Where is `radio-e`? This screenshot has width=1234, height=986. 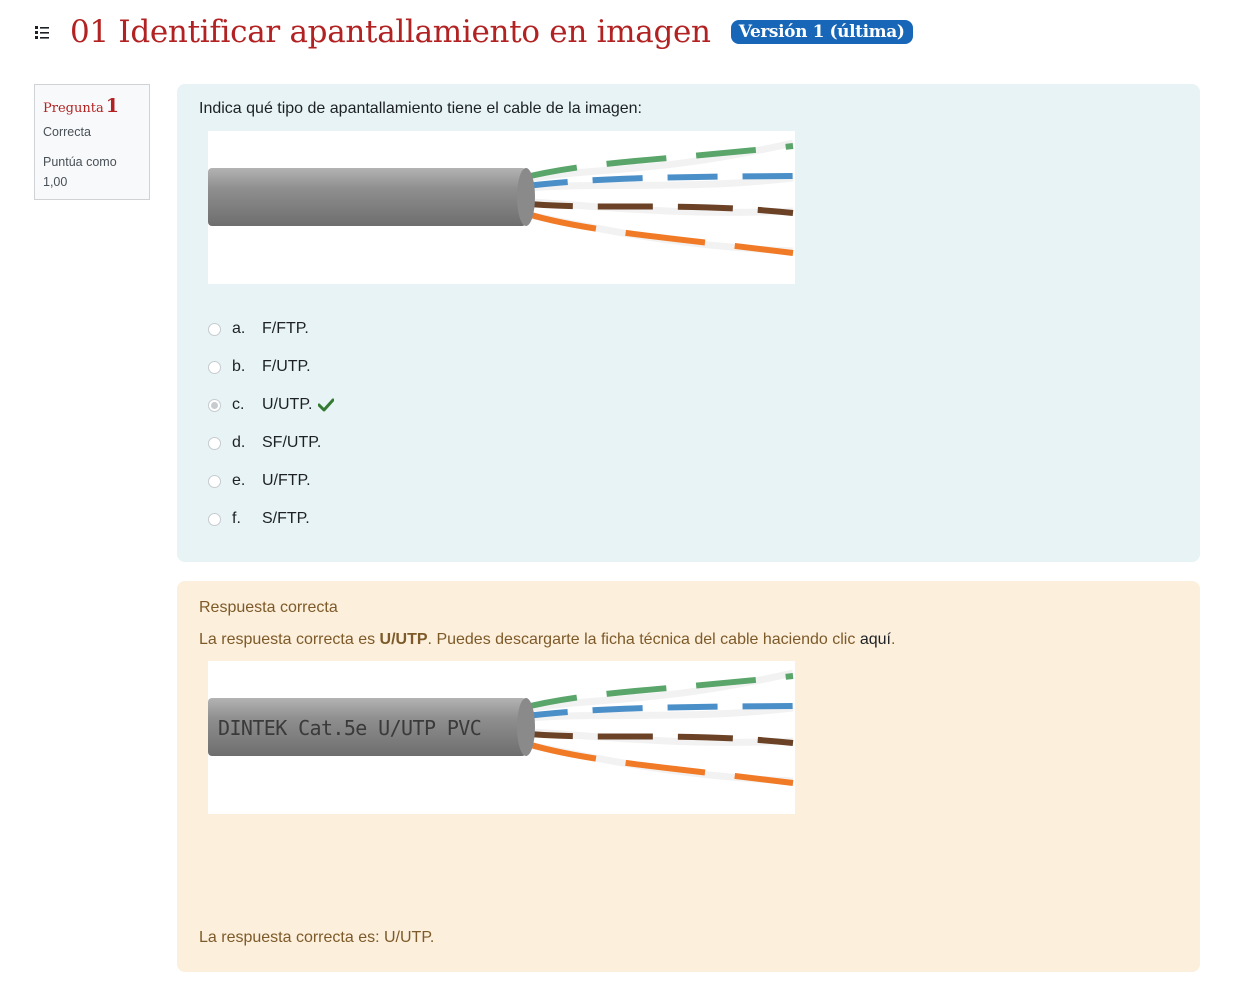 radio-e is located at coordinates (214, 481).